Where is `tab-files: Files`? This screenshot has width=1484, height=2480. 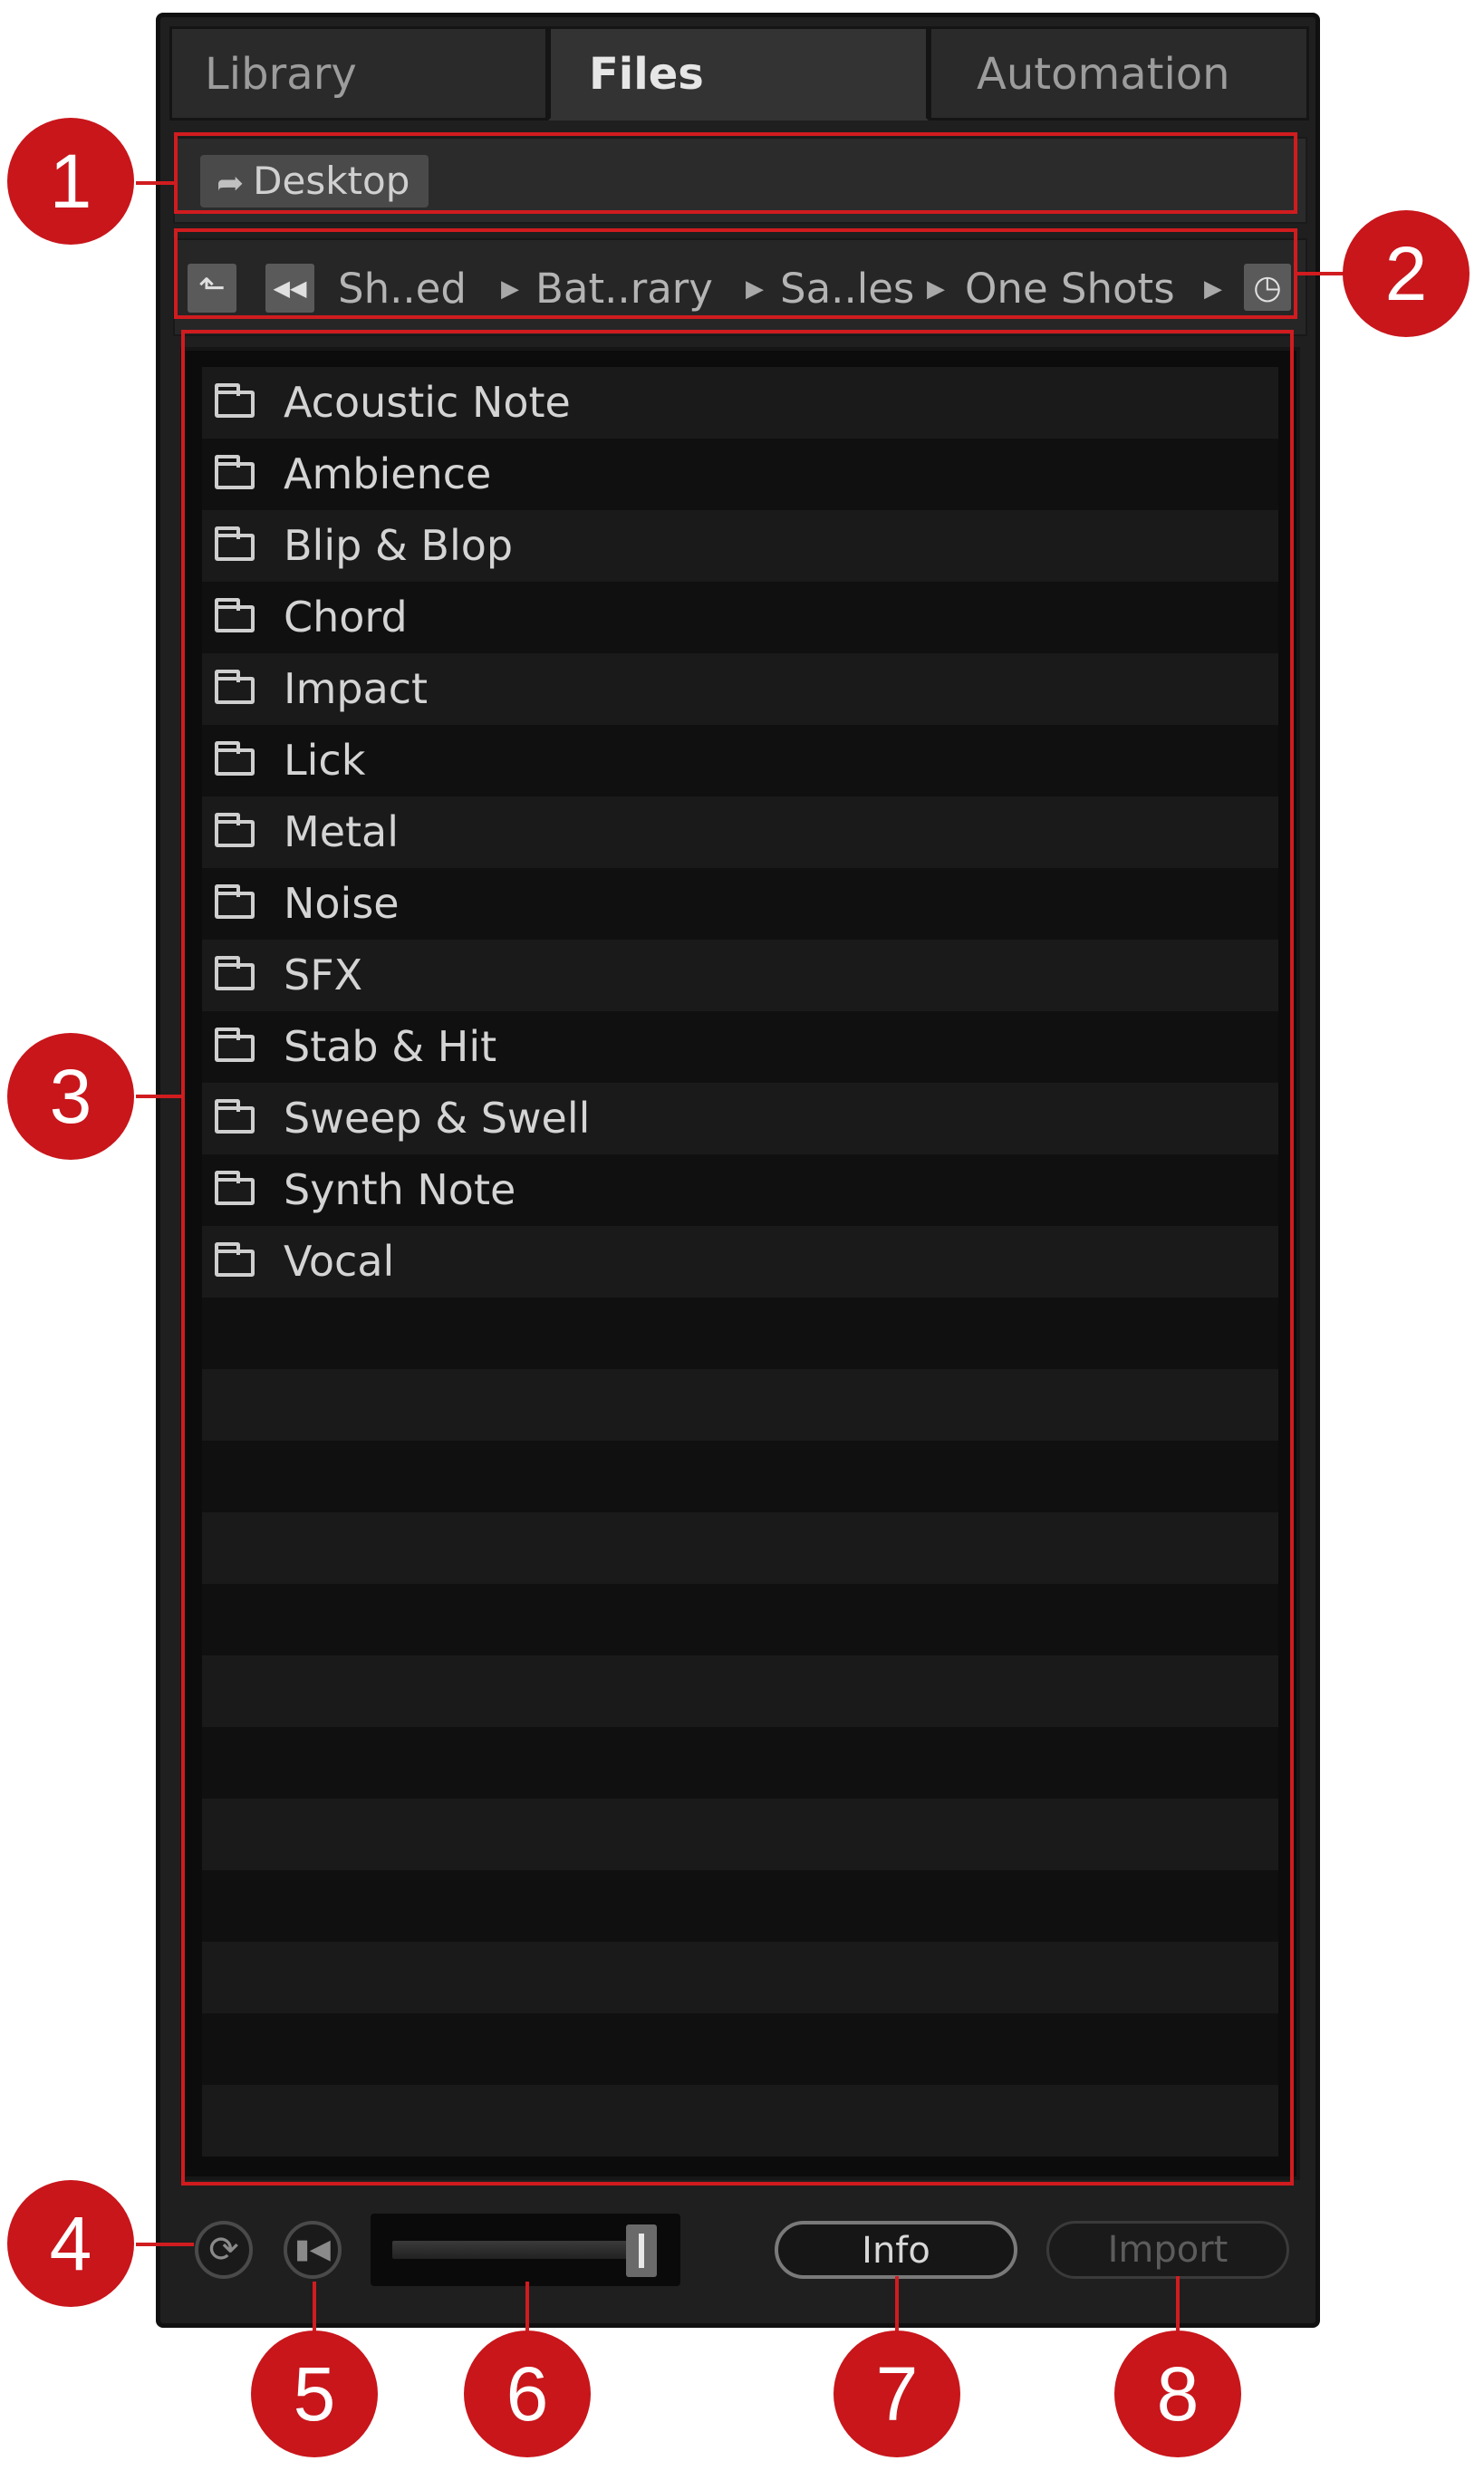 tab-files: Files is located at coordinates (739, 73).